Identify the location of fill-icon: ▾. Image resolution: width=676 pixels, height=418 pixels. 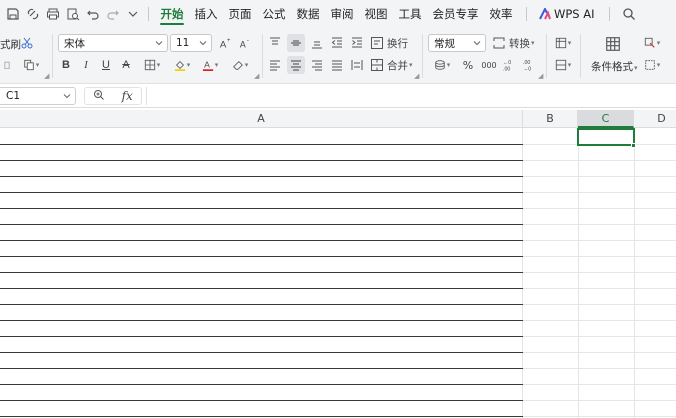
(563, 65).